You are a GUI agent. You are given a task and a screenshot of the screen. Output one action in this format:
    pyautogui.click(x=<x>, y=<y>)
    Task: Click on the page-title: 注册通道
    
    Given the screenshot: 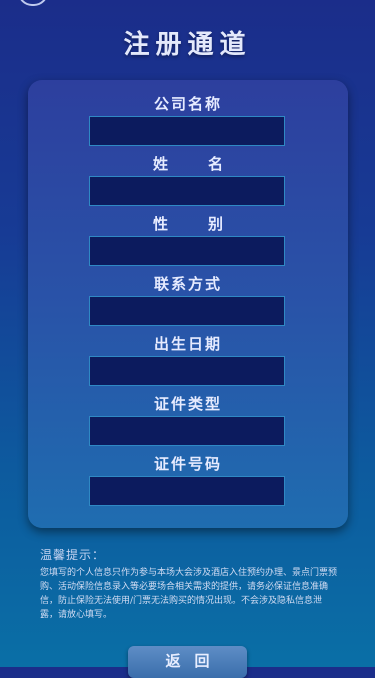 What is the action you would take?
    pyautogui.click(x=187, y=45)
    